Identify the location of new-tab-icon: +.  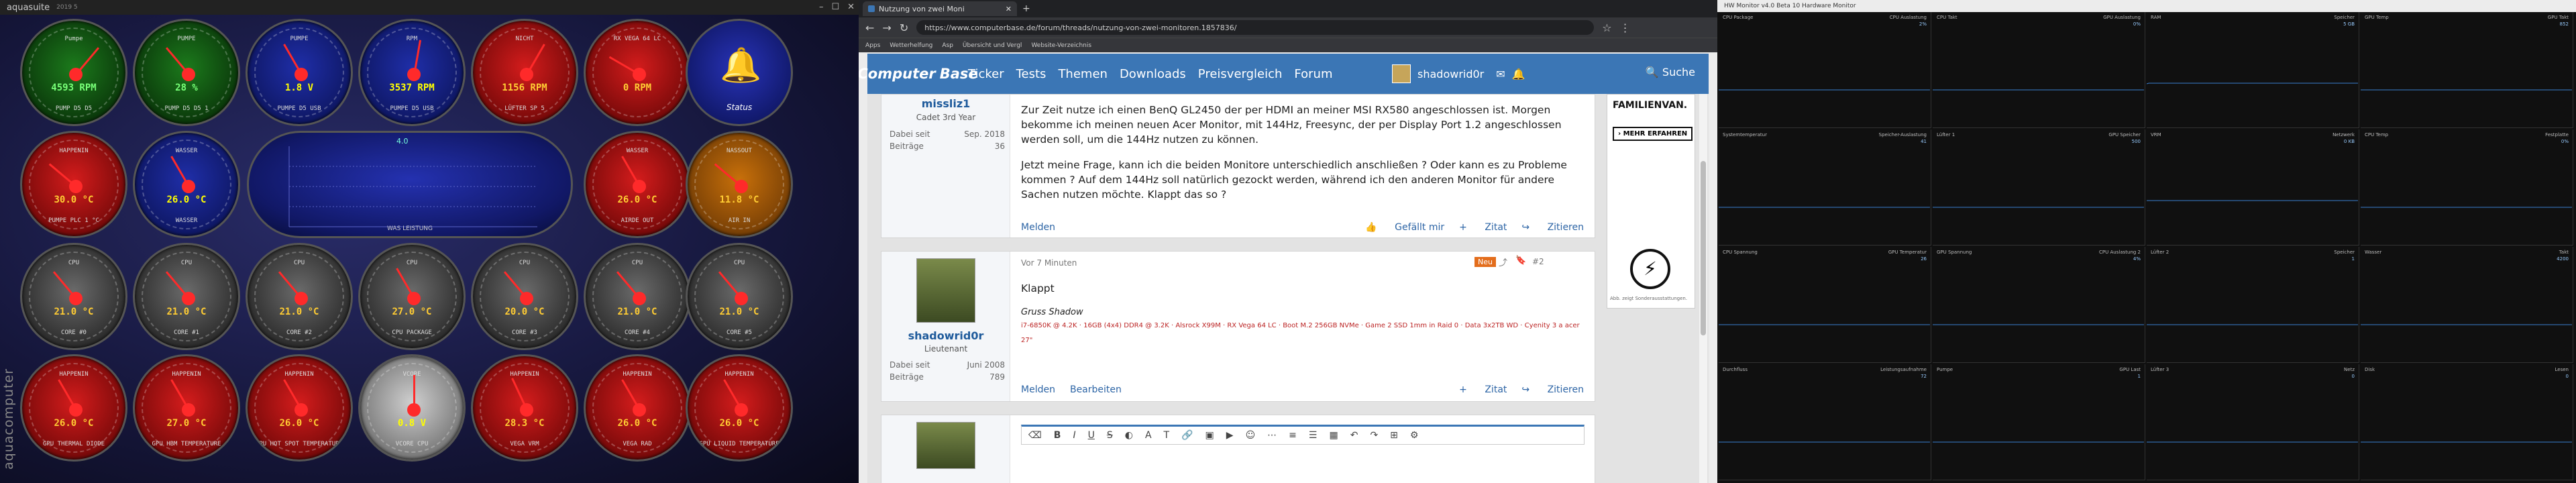
(1026, 8).